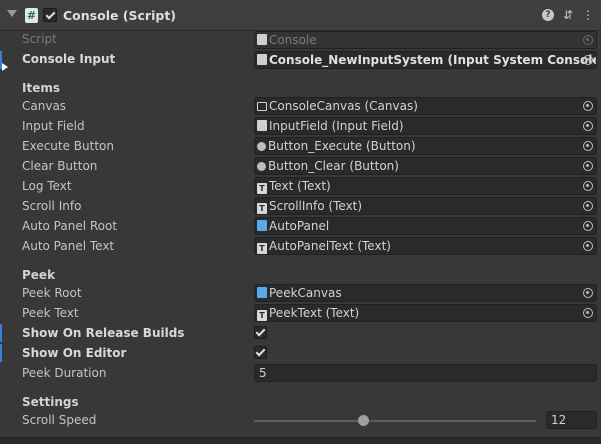 The image size is (601, 444). Describe the element at coordinates (425, 246) in the screenshot. I see `auto-panel-text-field: T AutoPanelText (Text)` at that location.